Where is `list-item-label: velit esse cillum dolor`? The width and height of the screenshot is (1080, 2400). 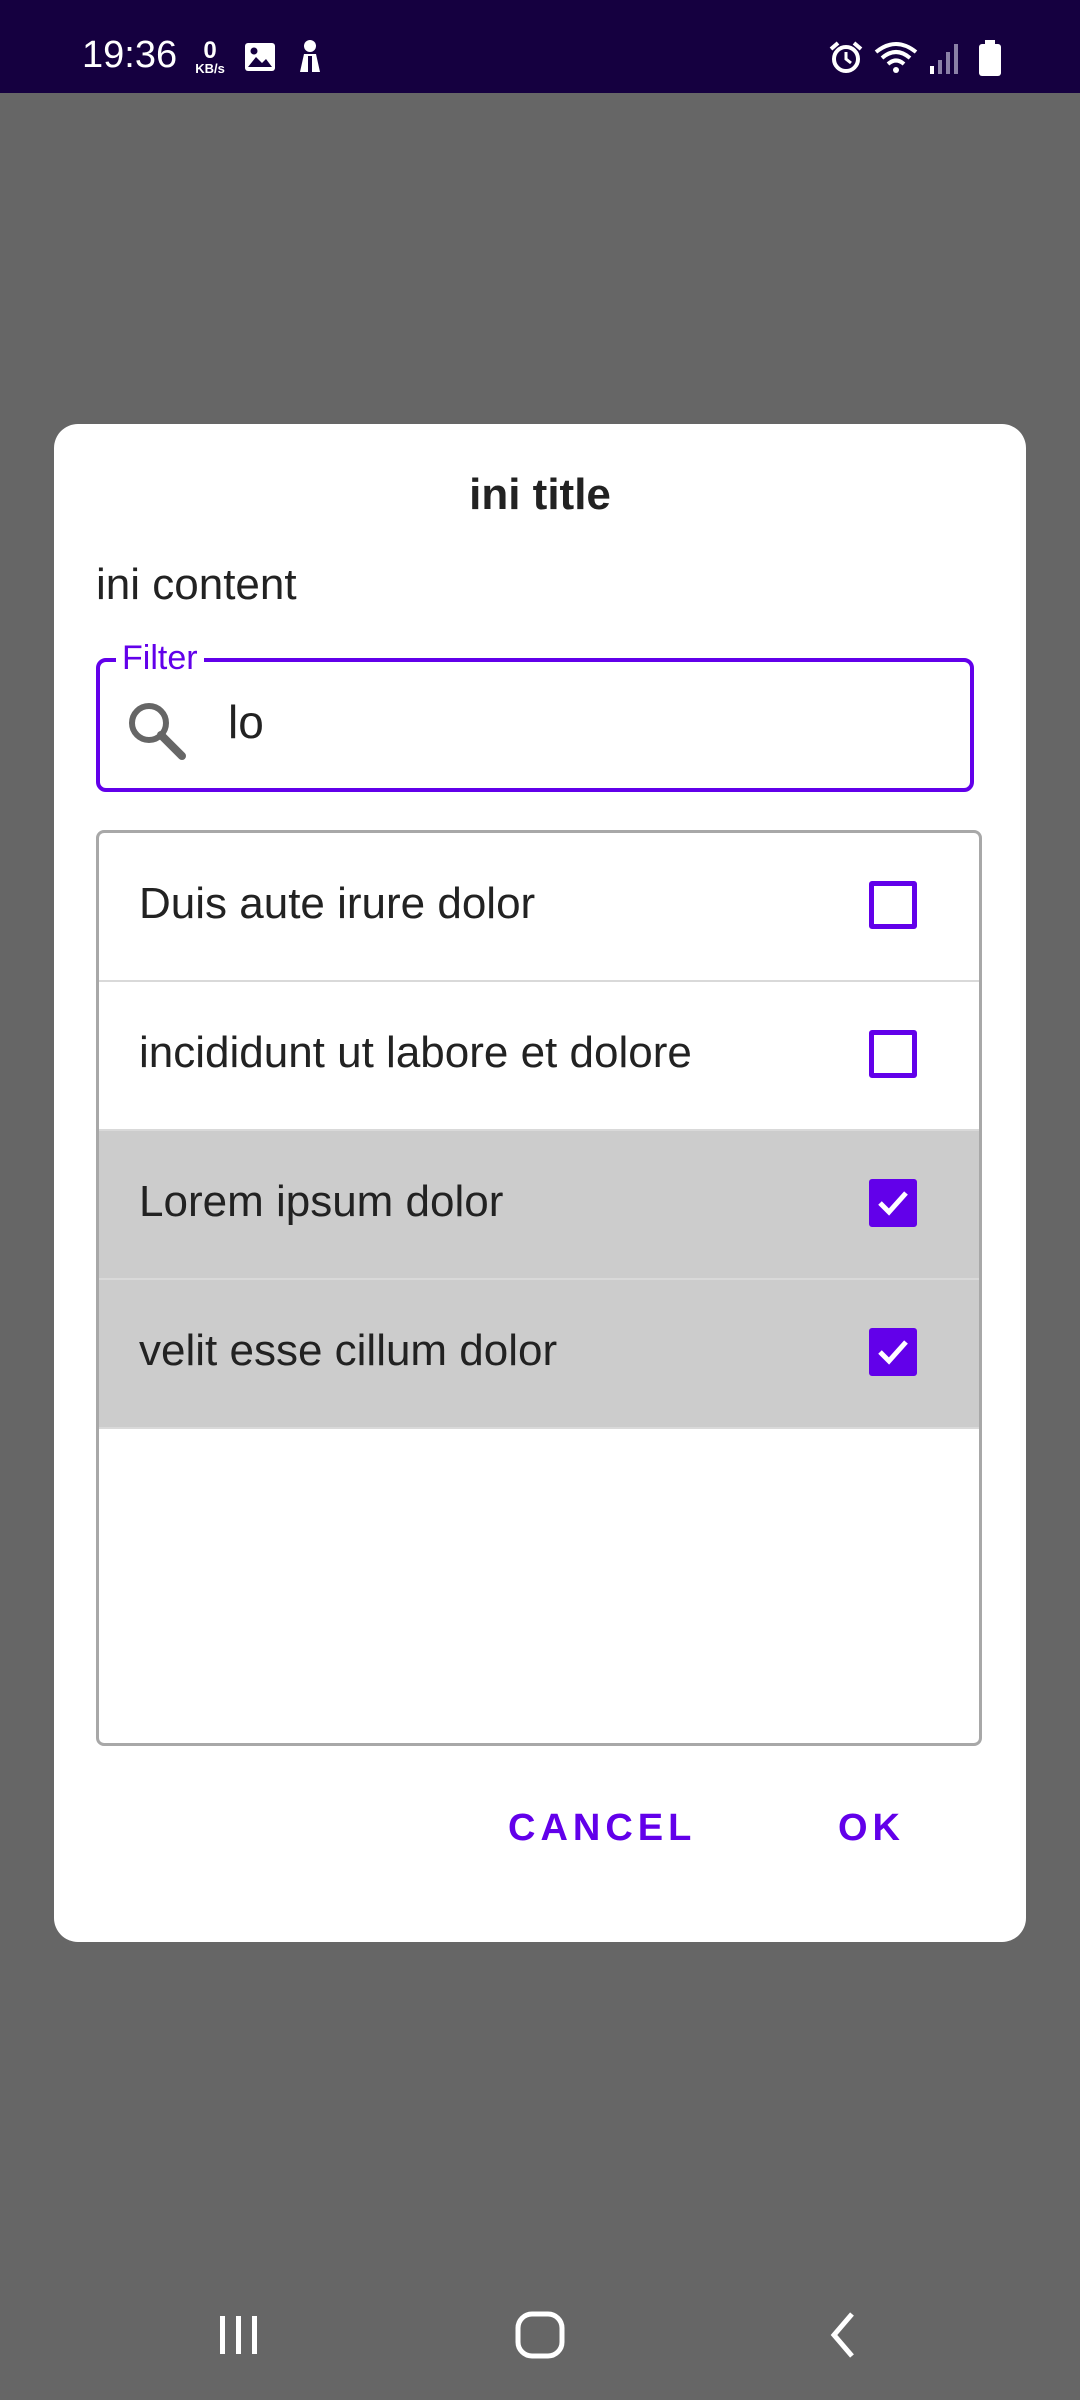
list-item-label: velit esse cillum dolor is located at coordinates (348, 1350).